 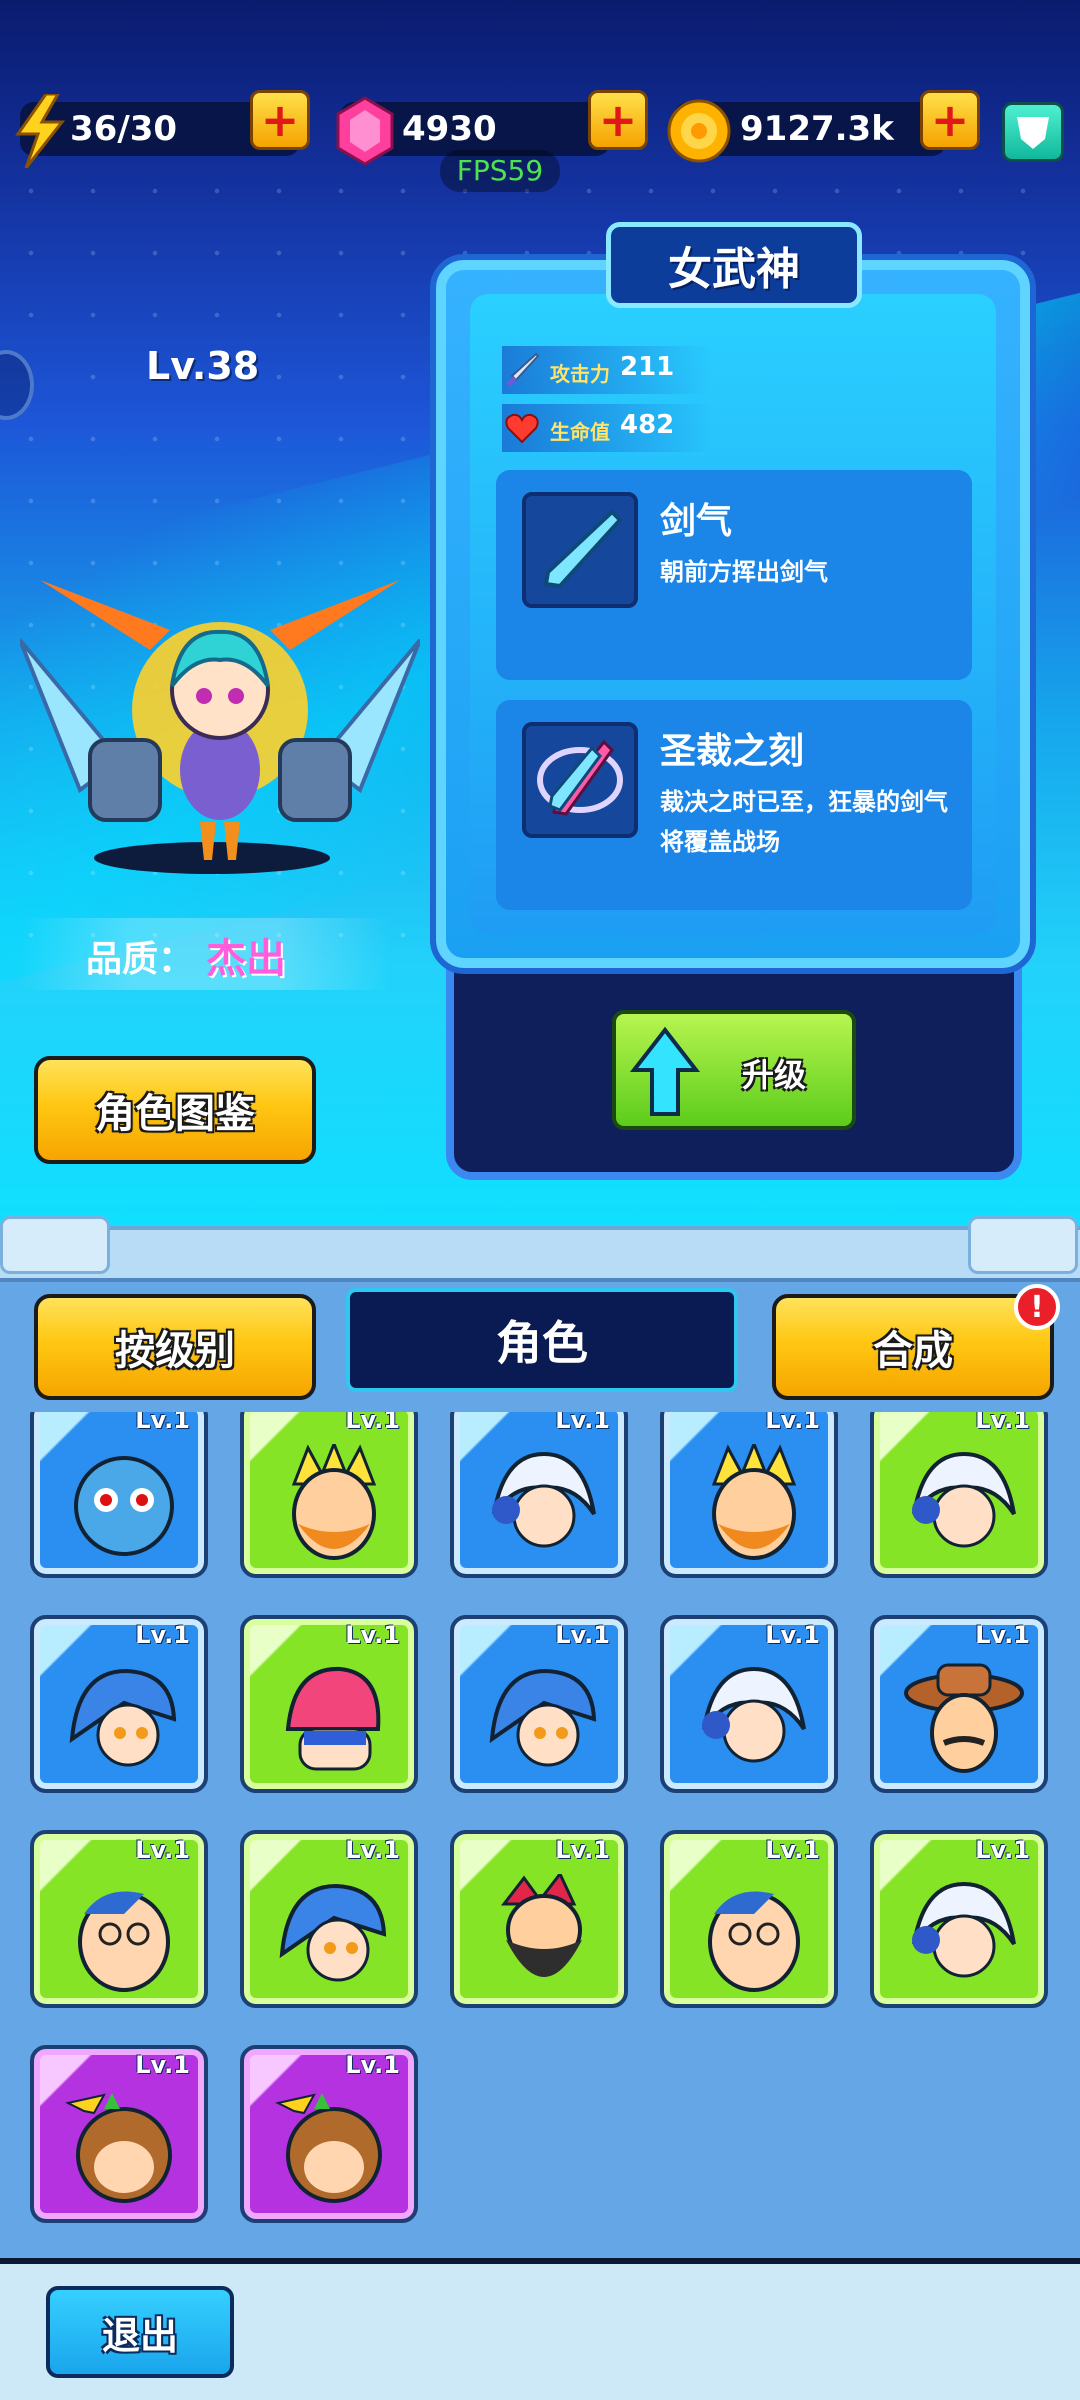 I want to click on skill-card-2: 圣裁之刻 裁决之时已至，狂暴的剑气将覆盖战场, so click(x=734, y=805).